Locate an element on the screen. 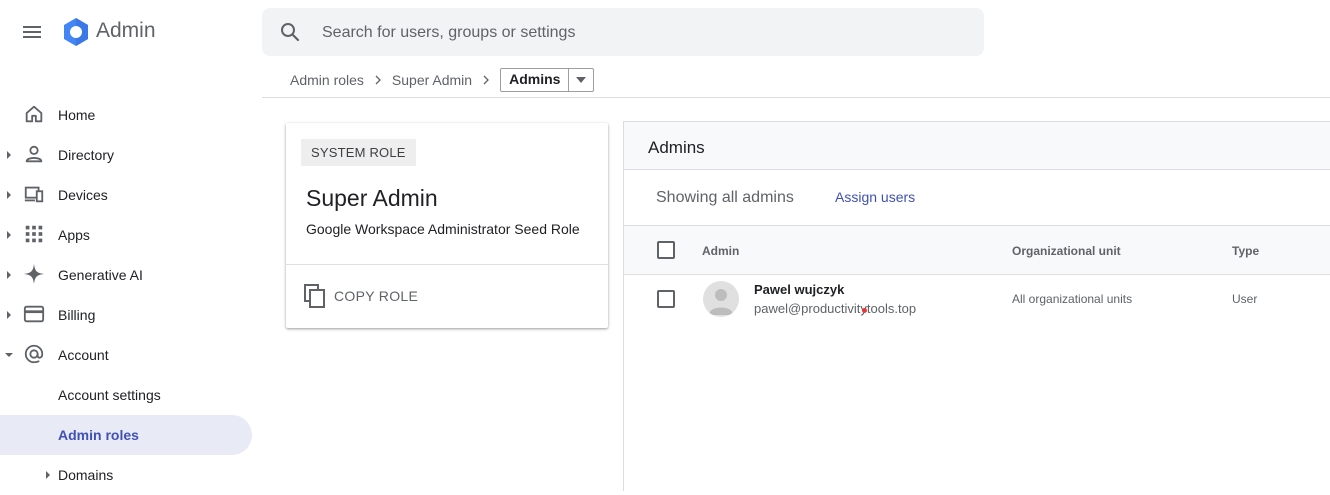 This screenshot has width=1330, height=495. role-title: Super Admin is located at coordinates (372, 198).